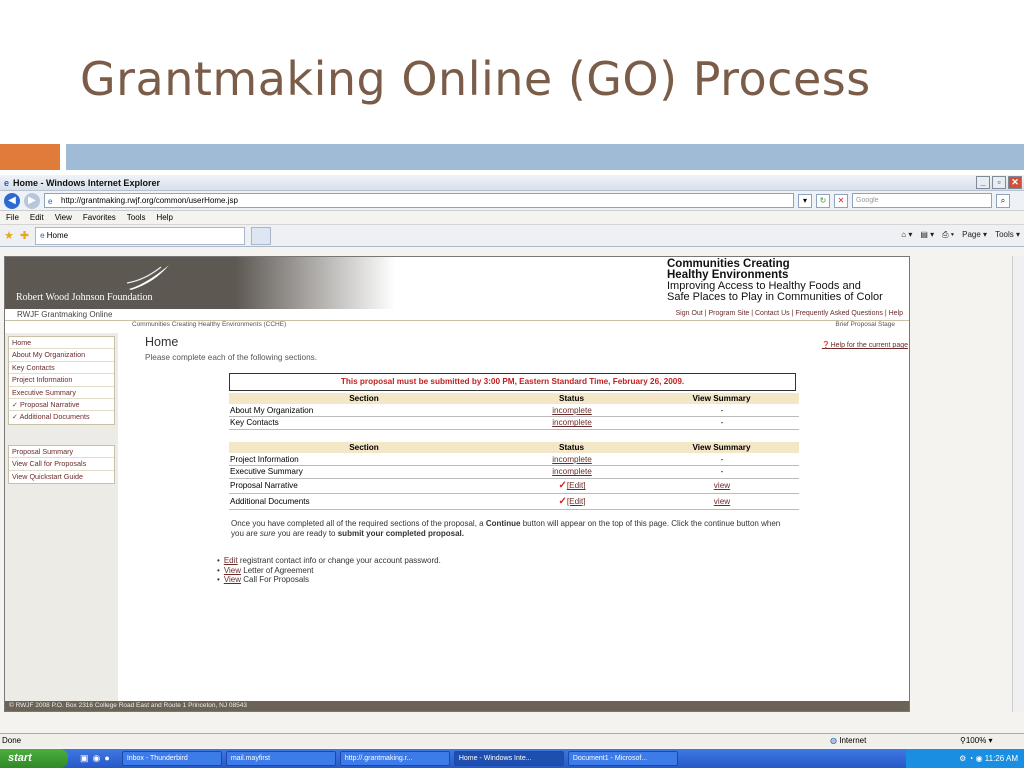  I want to click on tab-home: e Home, so click(140, 235).